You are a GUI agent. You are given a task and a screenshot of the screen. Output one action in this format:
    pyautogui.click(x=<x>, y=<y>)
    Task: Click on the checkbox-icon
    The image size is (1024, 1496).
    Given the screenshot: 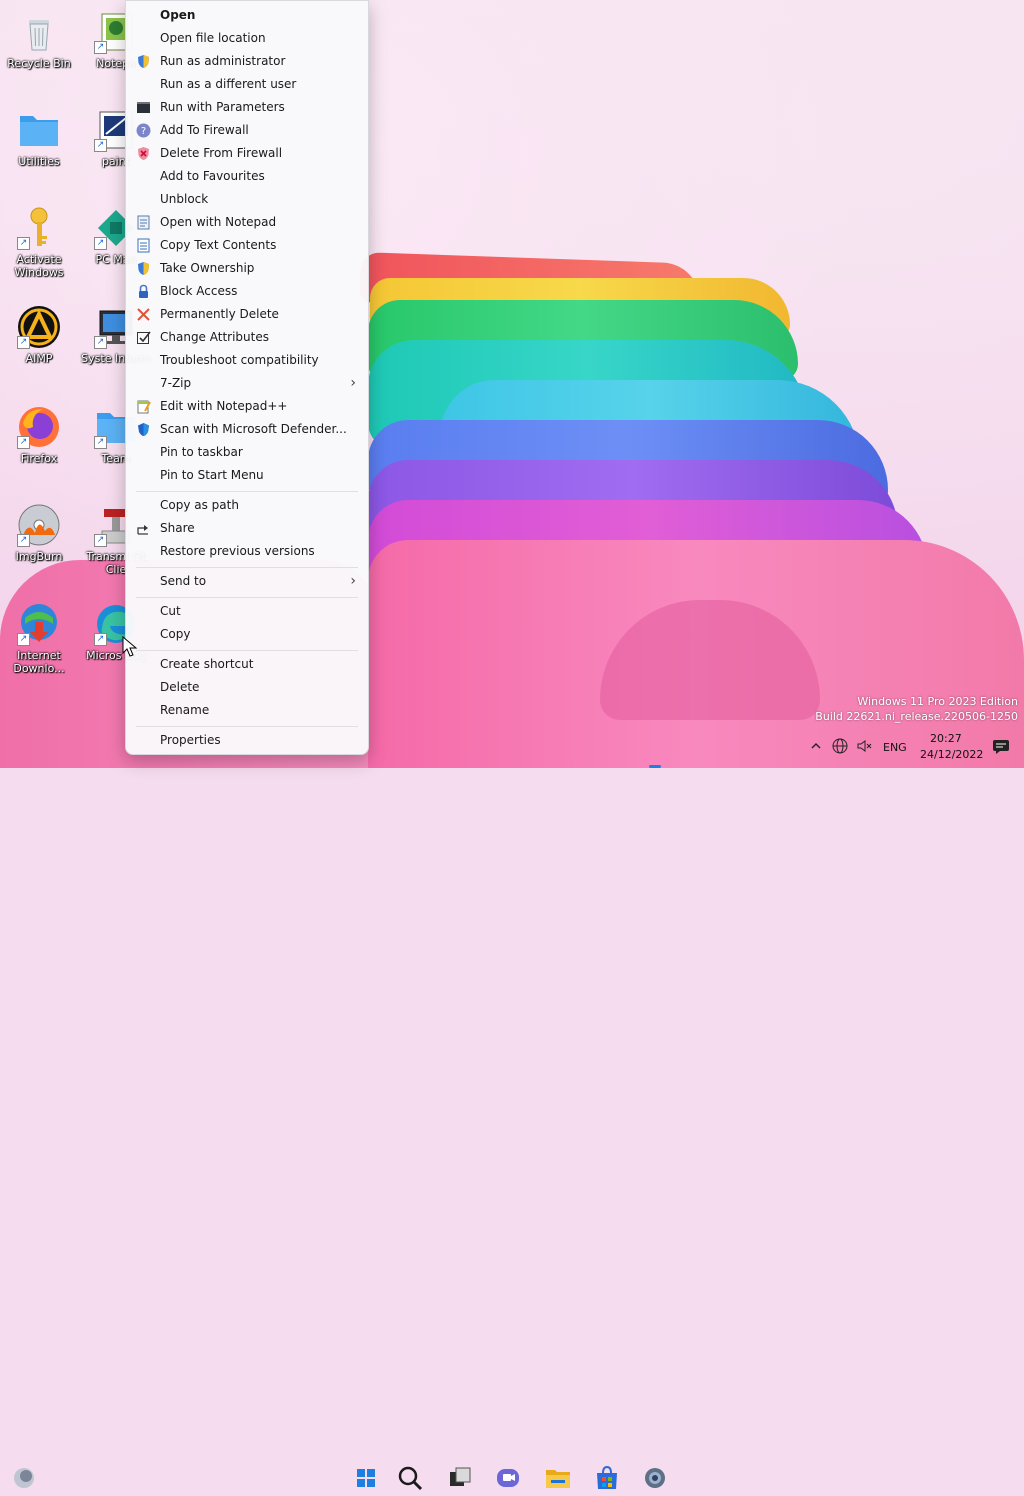 What is the action you would take?
    pyautogui.click(x=143, y=337)
    